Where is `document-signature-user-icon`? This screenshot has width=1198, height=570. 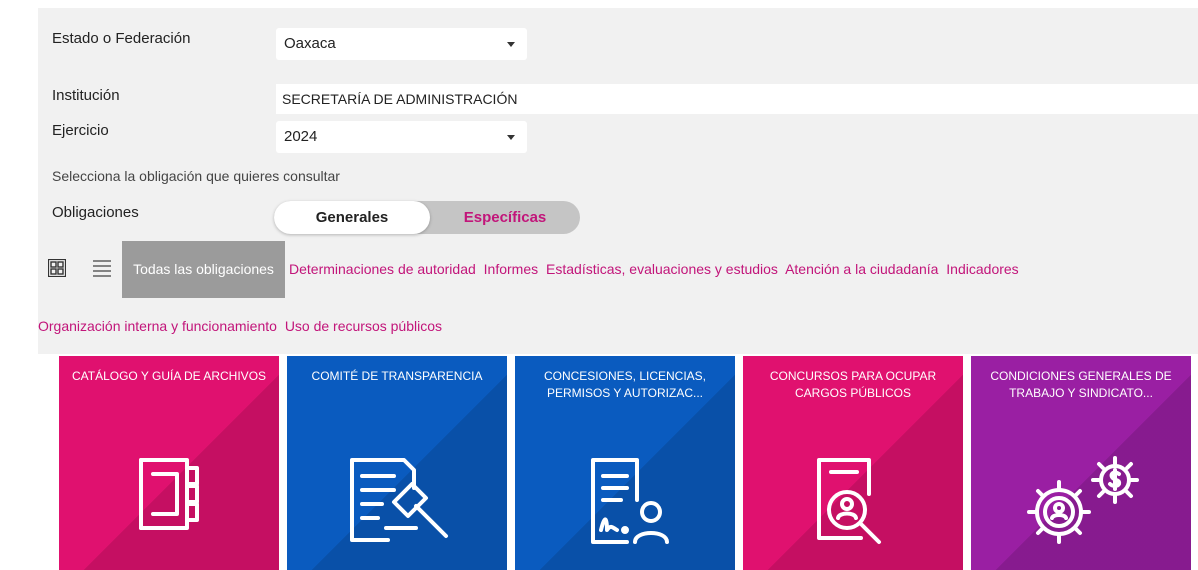
document-signature-user-icon is located at coordinates (630, 501).